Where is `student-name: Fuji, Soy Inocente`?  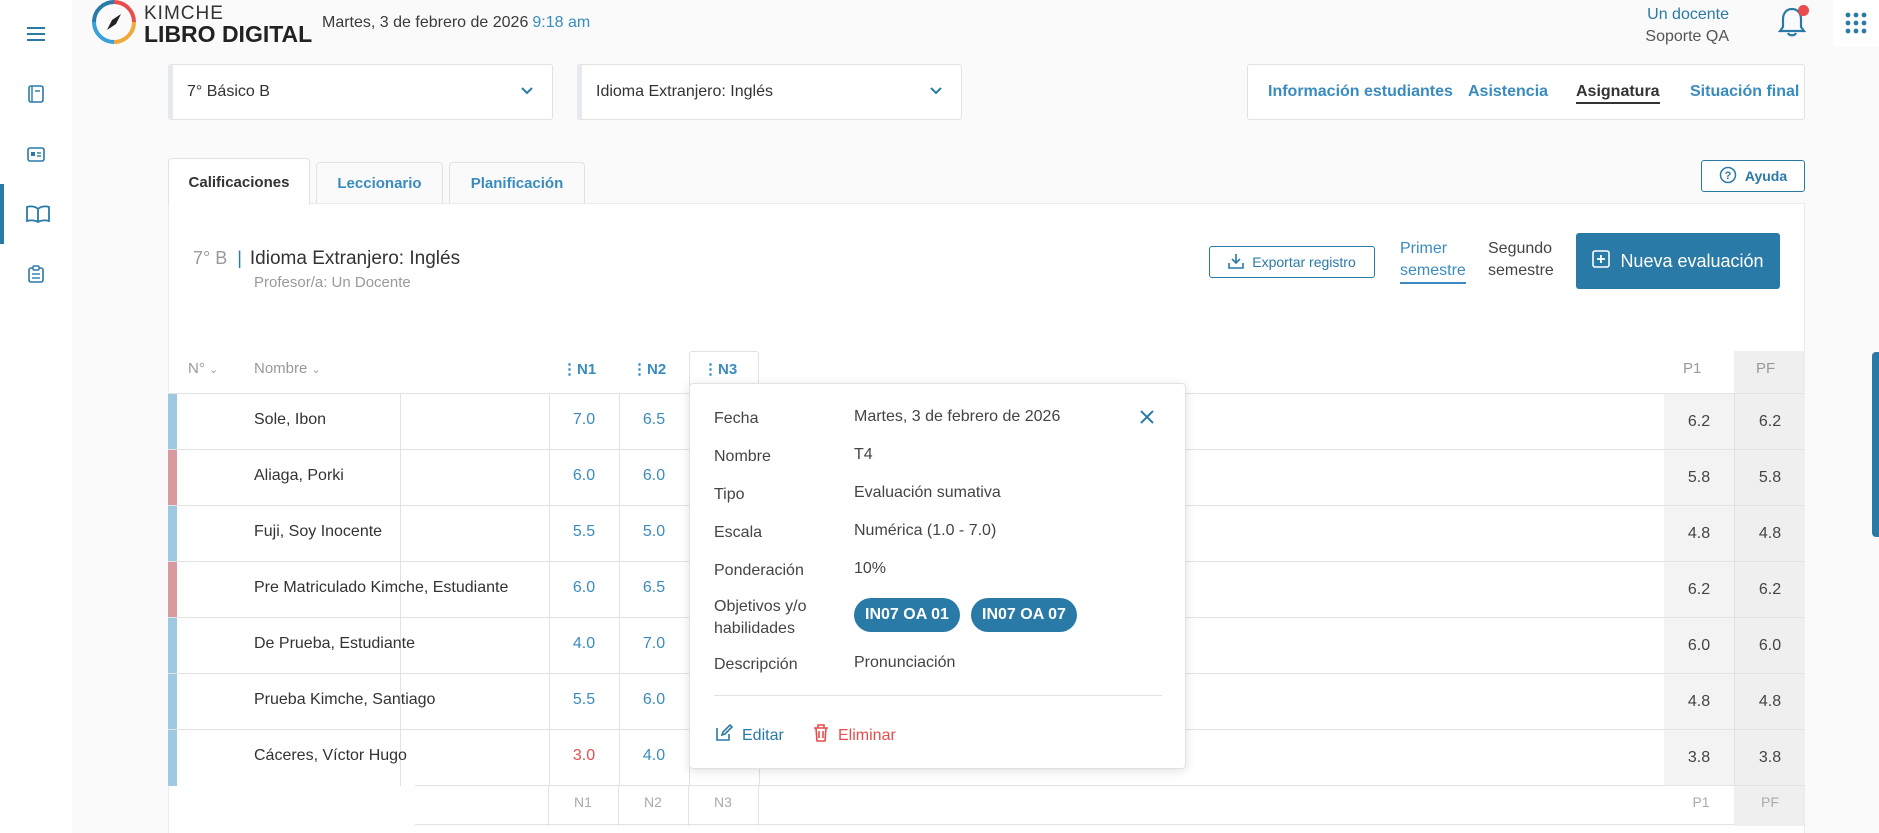 student-name: Fuji, Soy Inocente is located at coordinates (318, 532).